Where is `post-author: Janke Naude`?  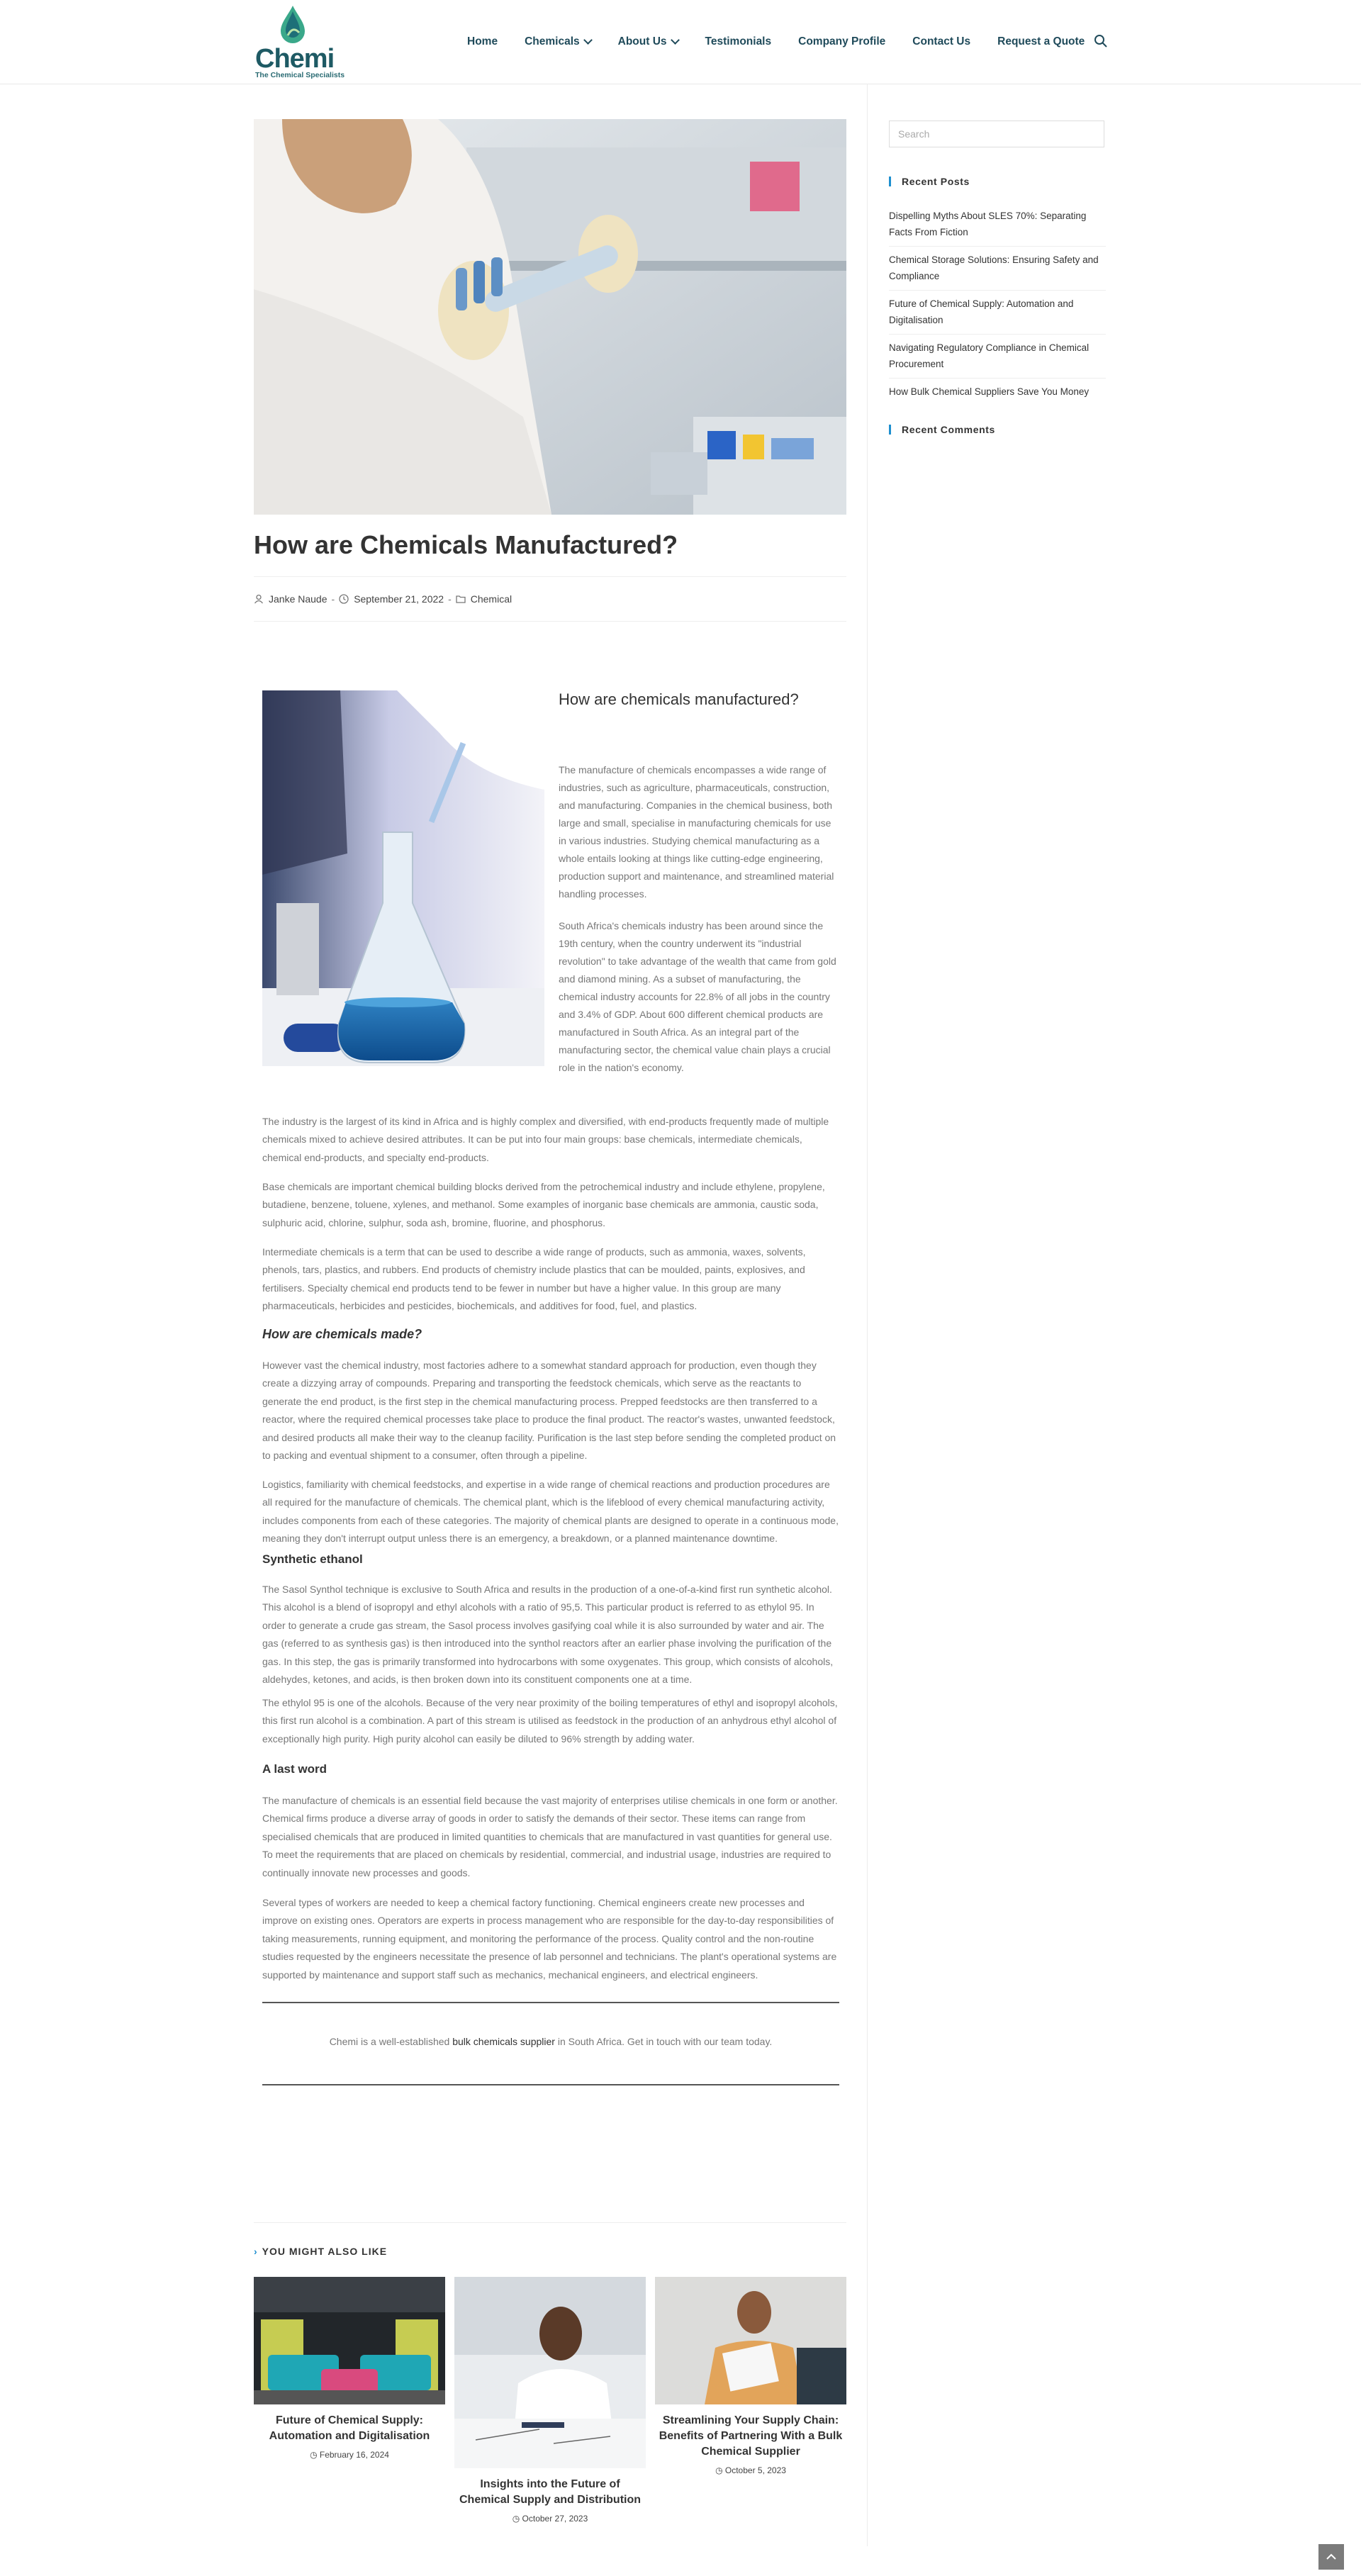 post-author: Janke Naude is located at coordinates (298, 599).